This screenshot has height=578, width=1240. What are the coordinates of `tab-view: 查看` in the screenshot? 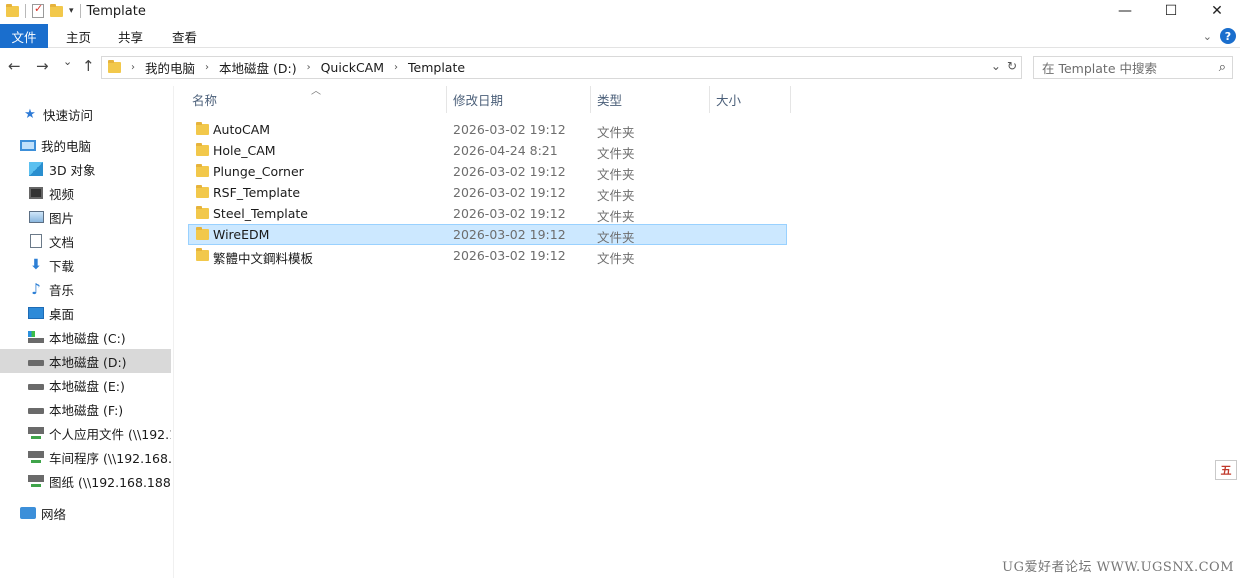 It's located at (184, 36).